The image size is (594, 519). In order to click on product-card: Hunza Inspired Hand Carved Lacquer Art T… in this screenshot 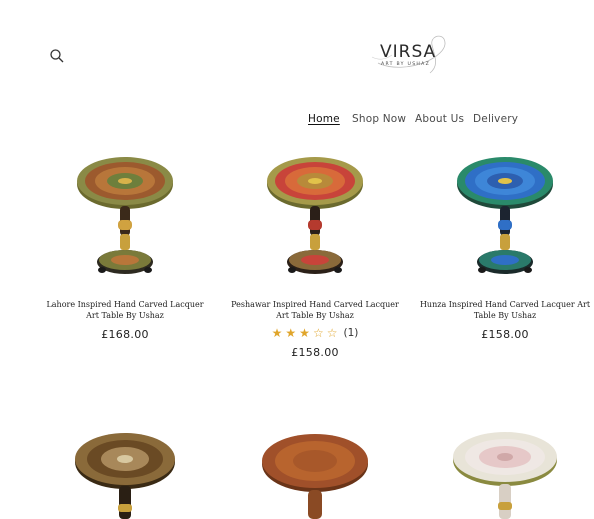, I will do `click(505, 245)`.